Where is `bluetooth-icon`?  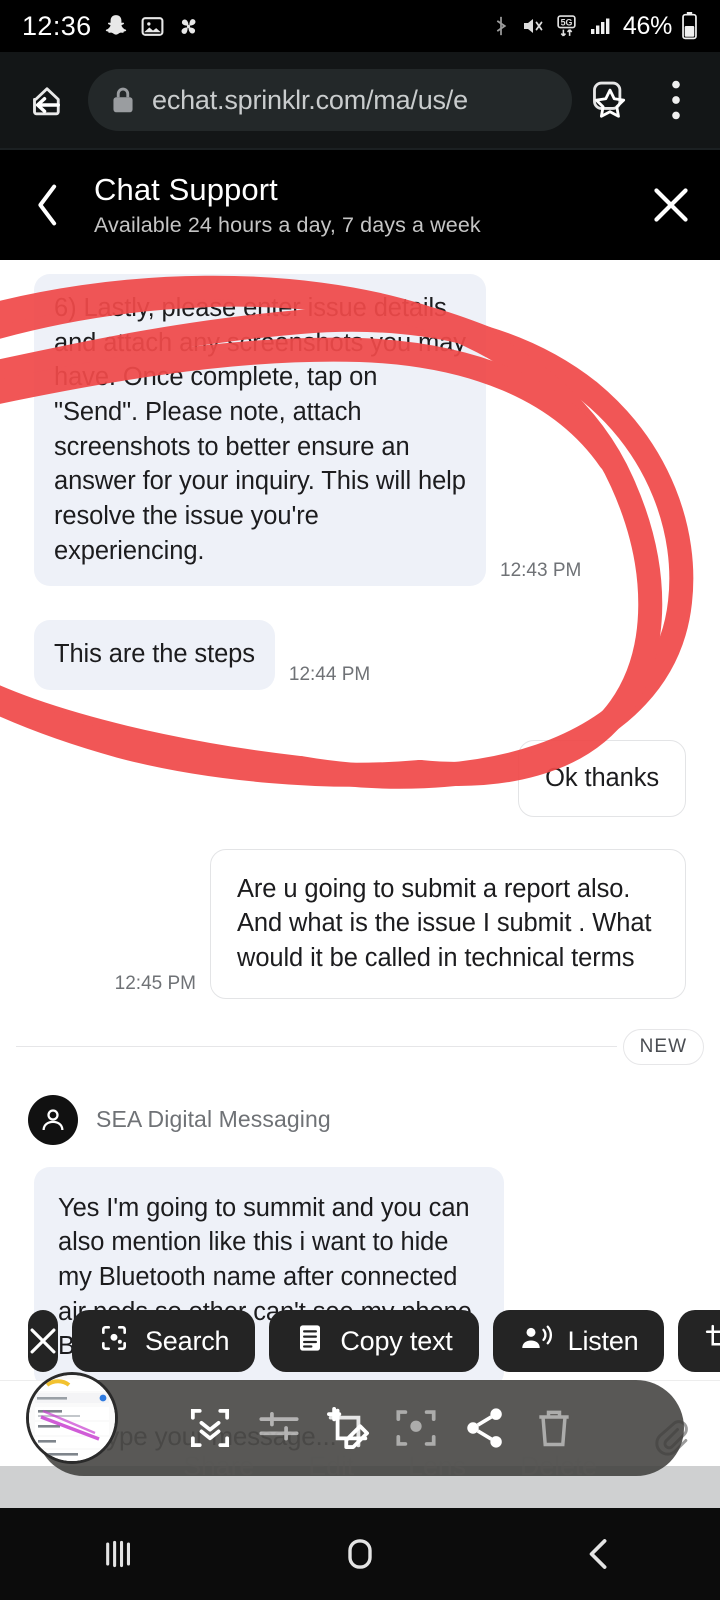
bluetooth-icon is located at coordinates (501, 26).